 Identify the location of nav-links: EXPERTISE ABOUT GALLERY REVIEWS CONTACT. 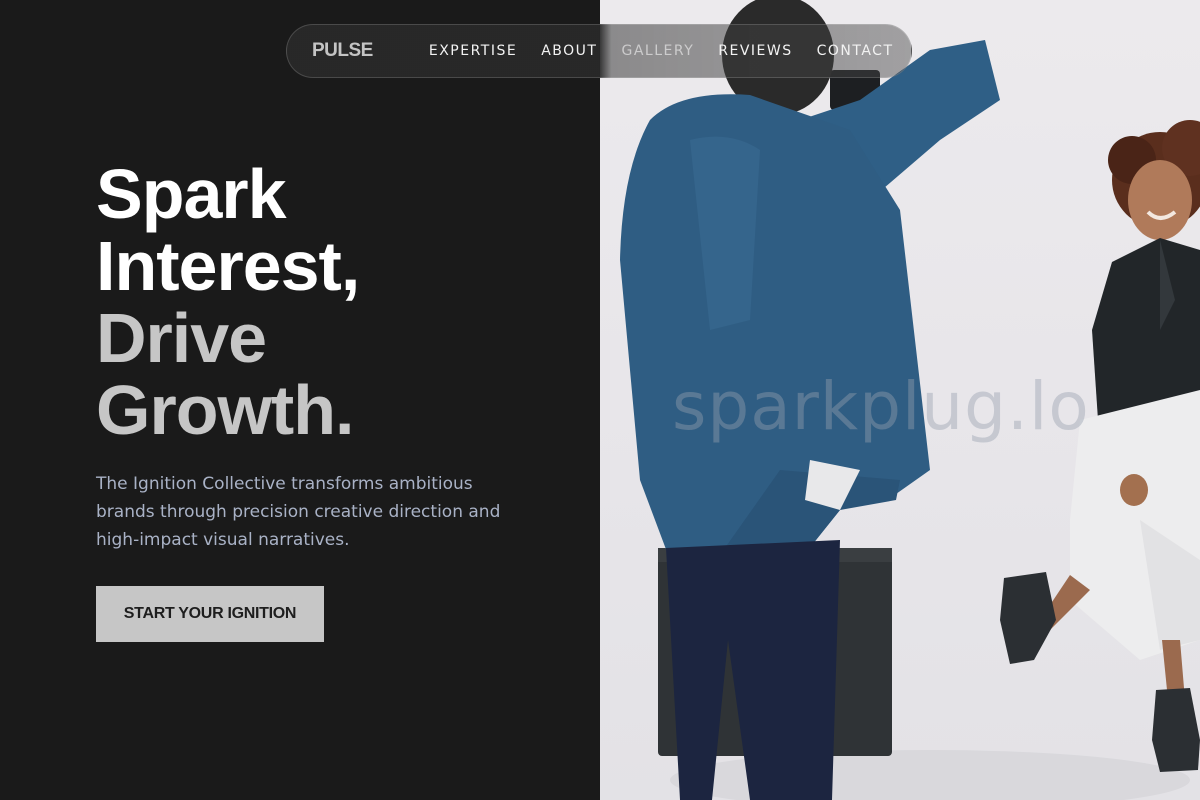
(673, 51).